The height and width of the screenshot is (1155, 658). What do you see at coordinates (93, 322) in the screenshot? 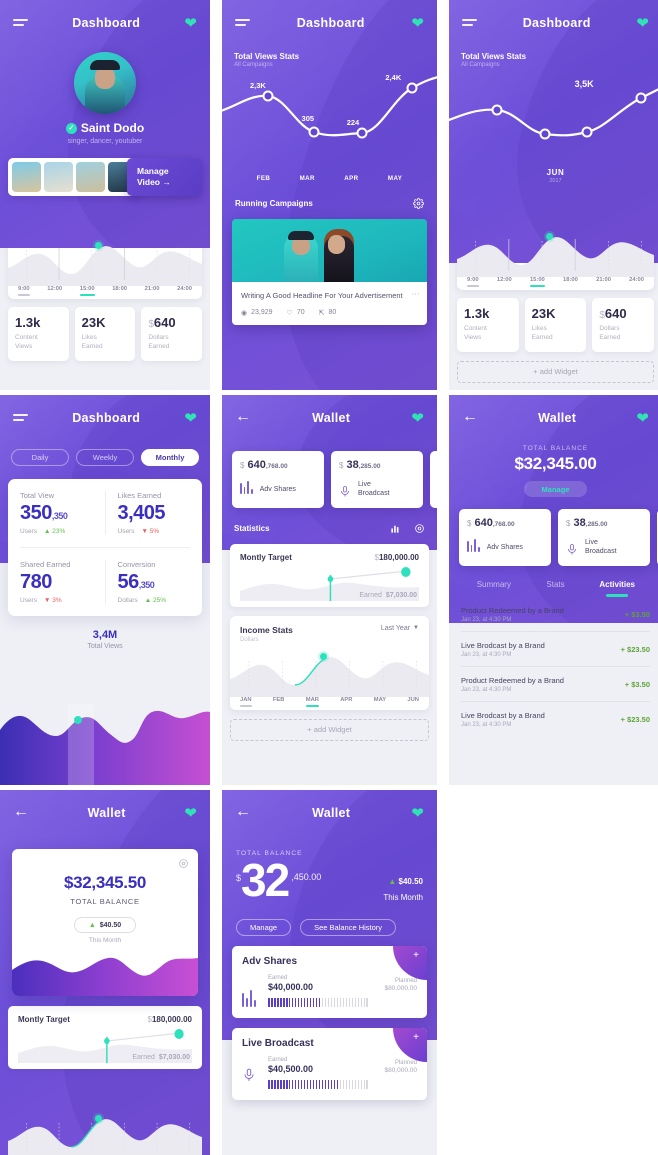
I see `tile-value: 23K` at bounding box center [93, 322].